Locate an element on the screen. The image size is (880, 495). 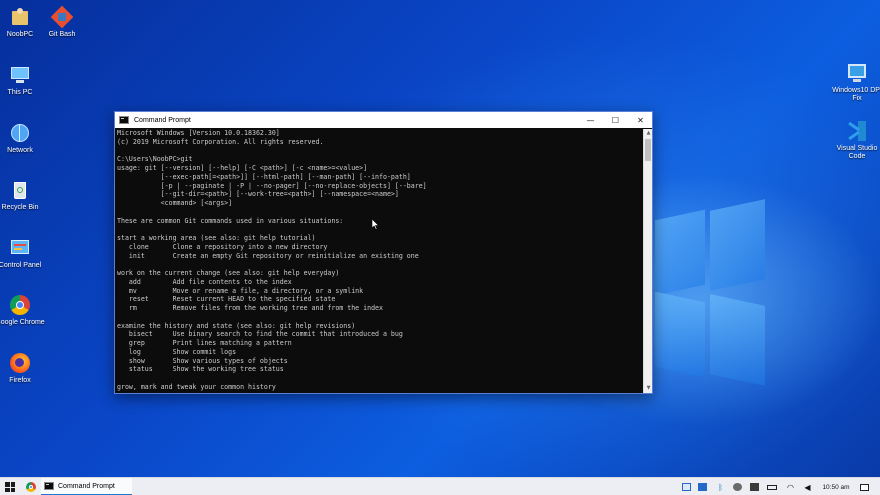
clock: 10:50 am is located at coordinates (836, 486).